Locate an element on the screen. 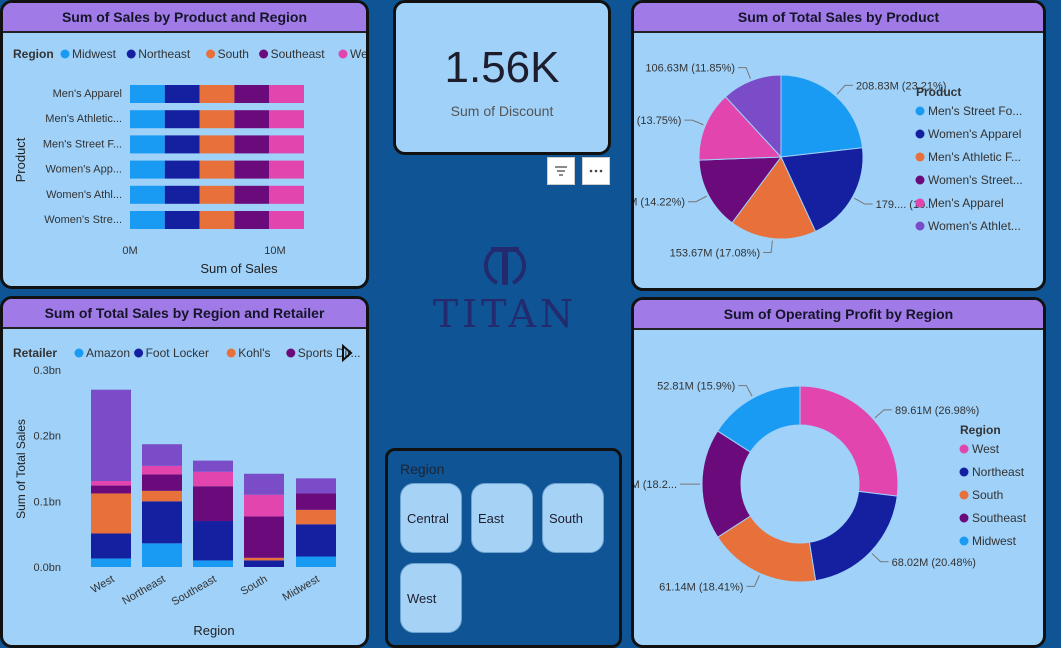  x-tick-label: Southeast is located at coordinates (194, 590).